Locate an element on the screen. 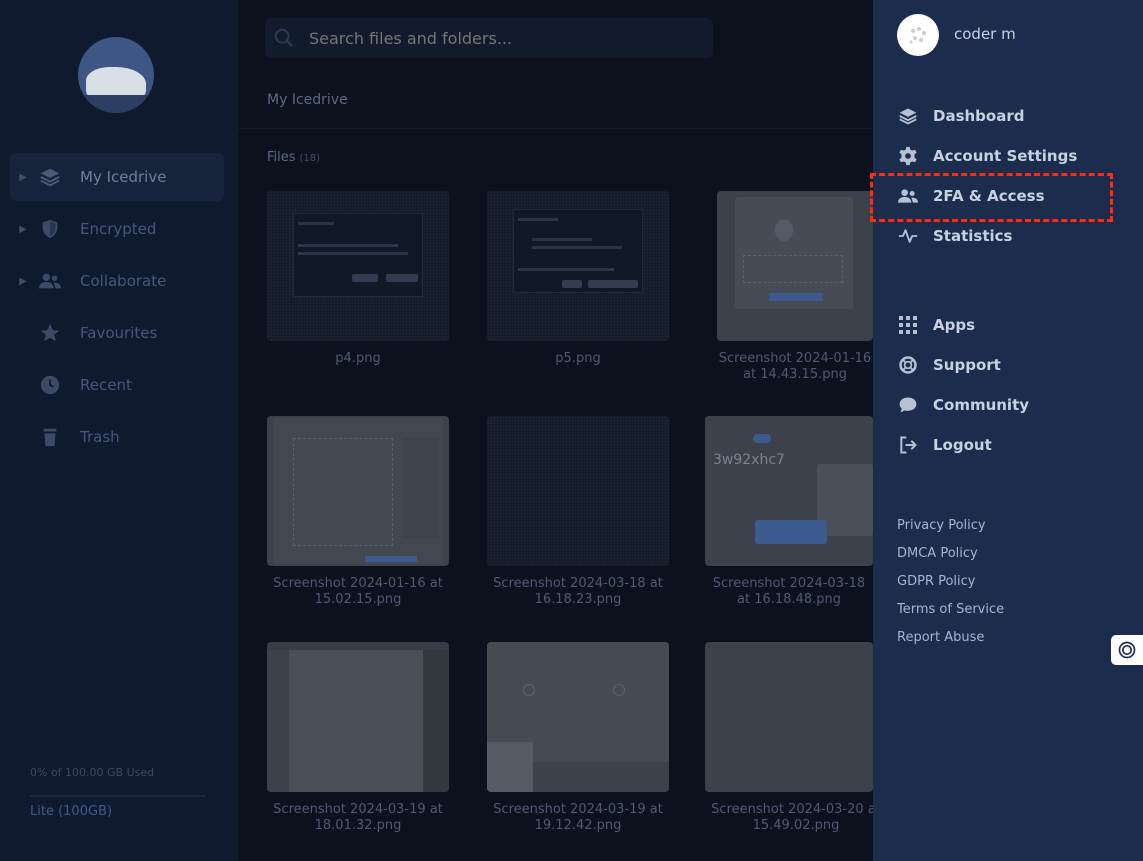  sidebar-item-label: Collaborate is located at coordinates (123, 281).